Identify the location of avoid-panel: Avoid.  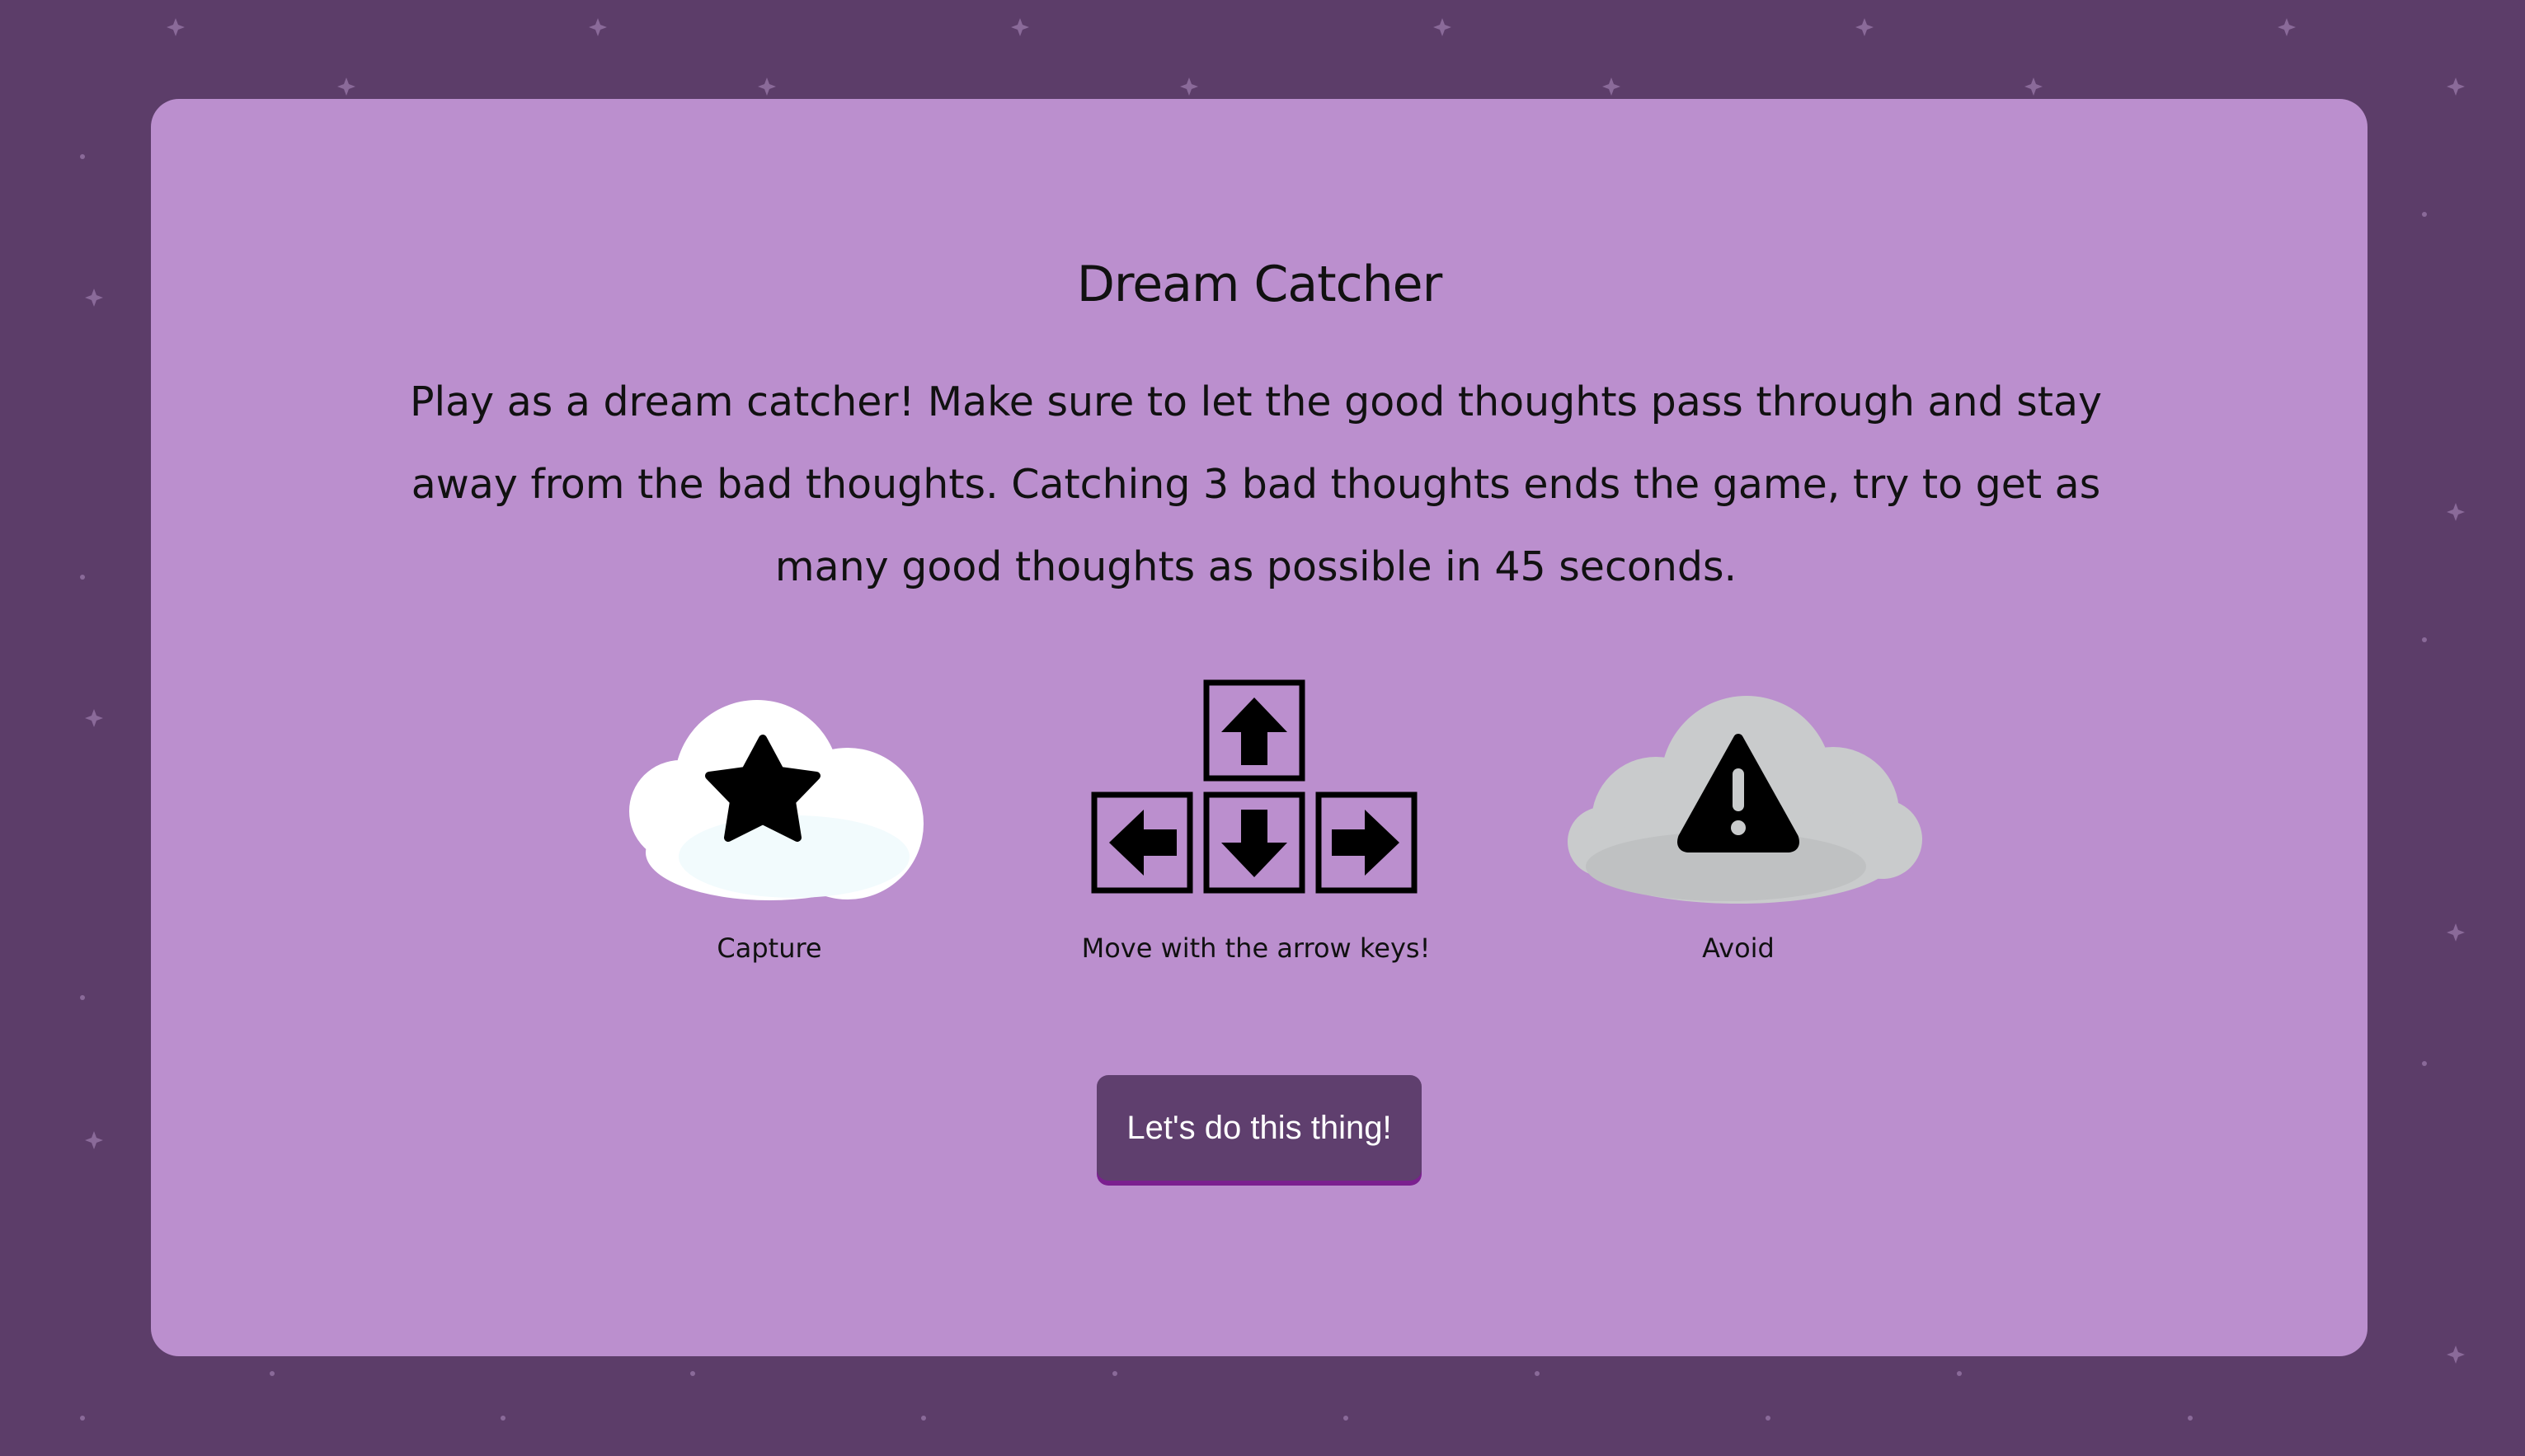
(1738, 552).